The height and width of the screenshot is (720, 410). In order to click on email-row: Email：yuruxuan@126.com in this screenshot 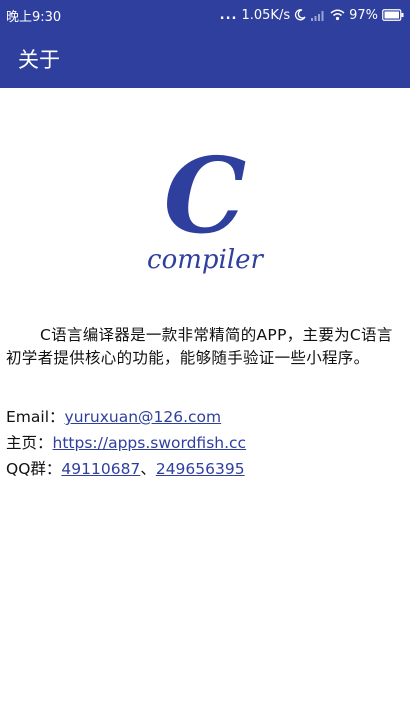, I will do `click(205, 417)`.